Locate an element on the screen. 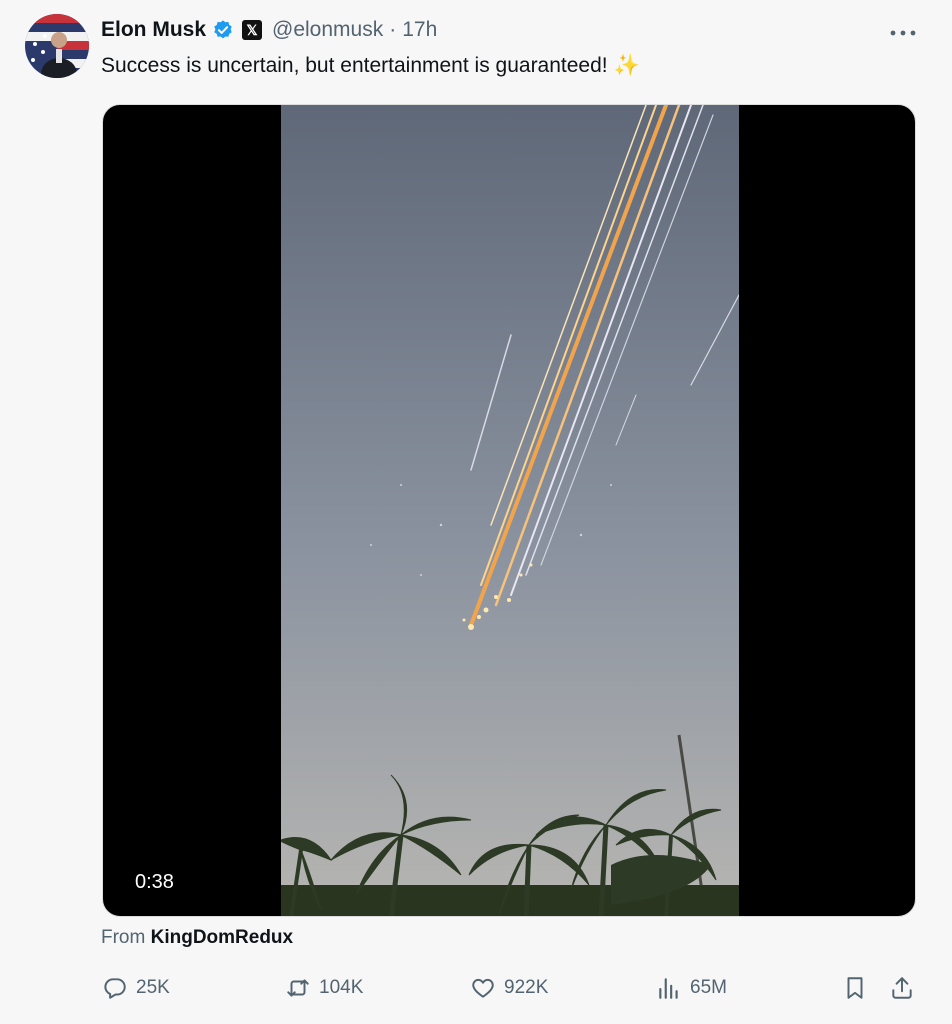 The width and height of the screenshot is (952, 1024). tweet-header: Elon Musk 𝕏 @elonmusk · 17h is located at coordinates (269, 30).